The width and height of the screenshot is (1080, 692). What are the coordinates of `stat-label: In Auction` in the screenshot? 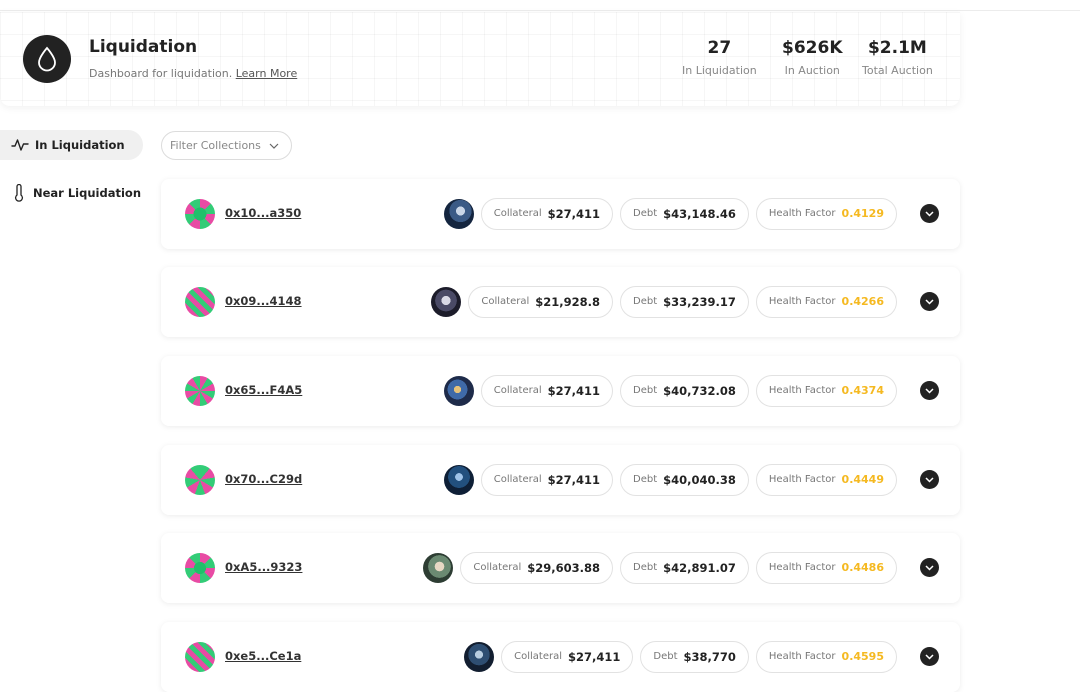 It's located at (812, 70).